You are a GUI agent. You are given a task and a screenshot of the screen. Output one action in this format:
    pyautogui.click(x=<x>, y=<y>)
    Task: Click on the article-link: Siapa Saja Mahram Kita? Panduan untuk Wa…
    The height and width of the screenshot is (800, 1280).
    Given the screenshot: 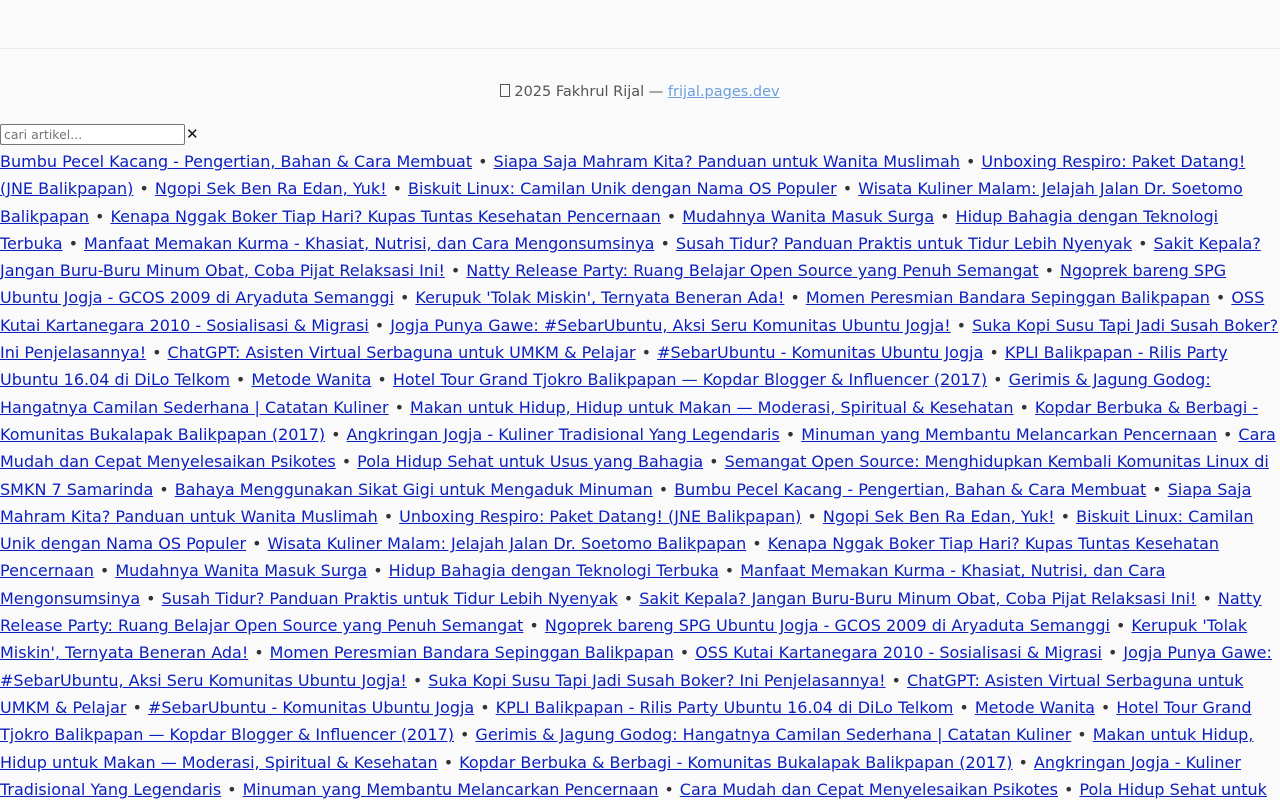 What is the action you would take?
    pyautogui.click(x=727, y=161)
    